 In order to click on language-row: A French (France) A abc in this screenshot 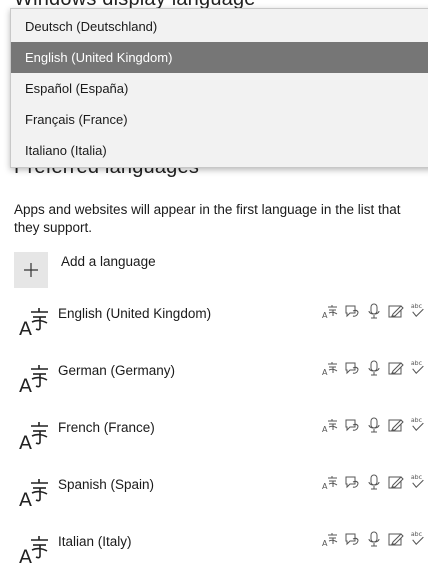, I will do `click(221, 434)`.